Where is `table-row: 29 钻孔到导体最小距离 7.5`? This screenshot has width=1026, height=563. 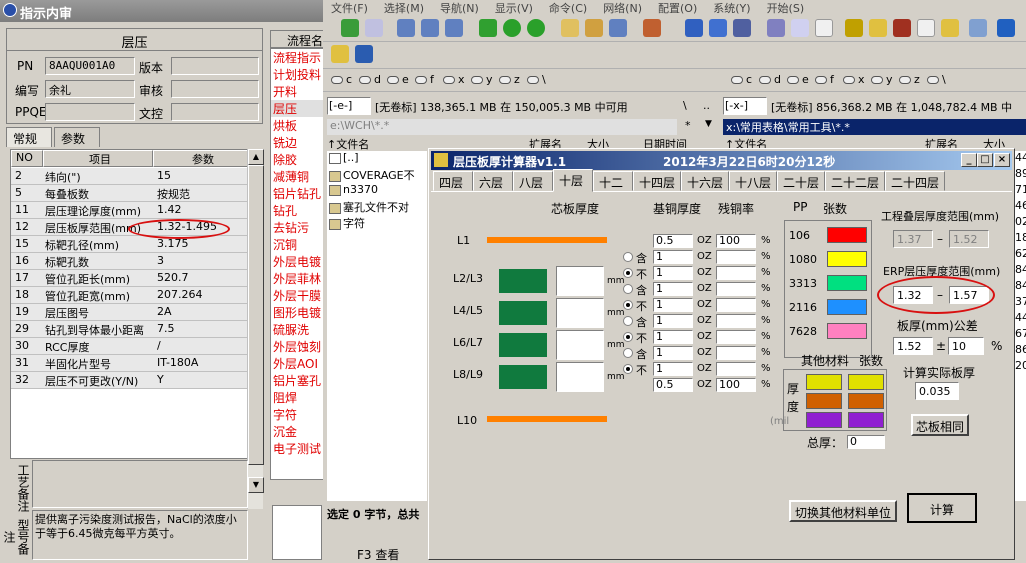 table-row: 29 钻孔到导体最小距离 7.5 is located at coordinates (130, 329).